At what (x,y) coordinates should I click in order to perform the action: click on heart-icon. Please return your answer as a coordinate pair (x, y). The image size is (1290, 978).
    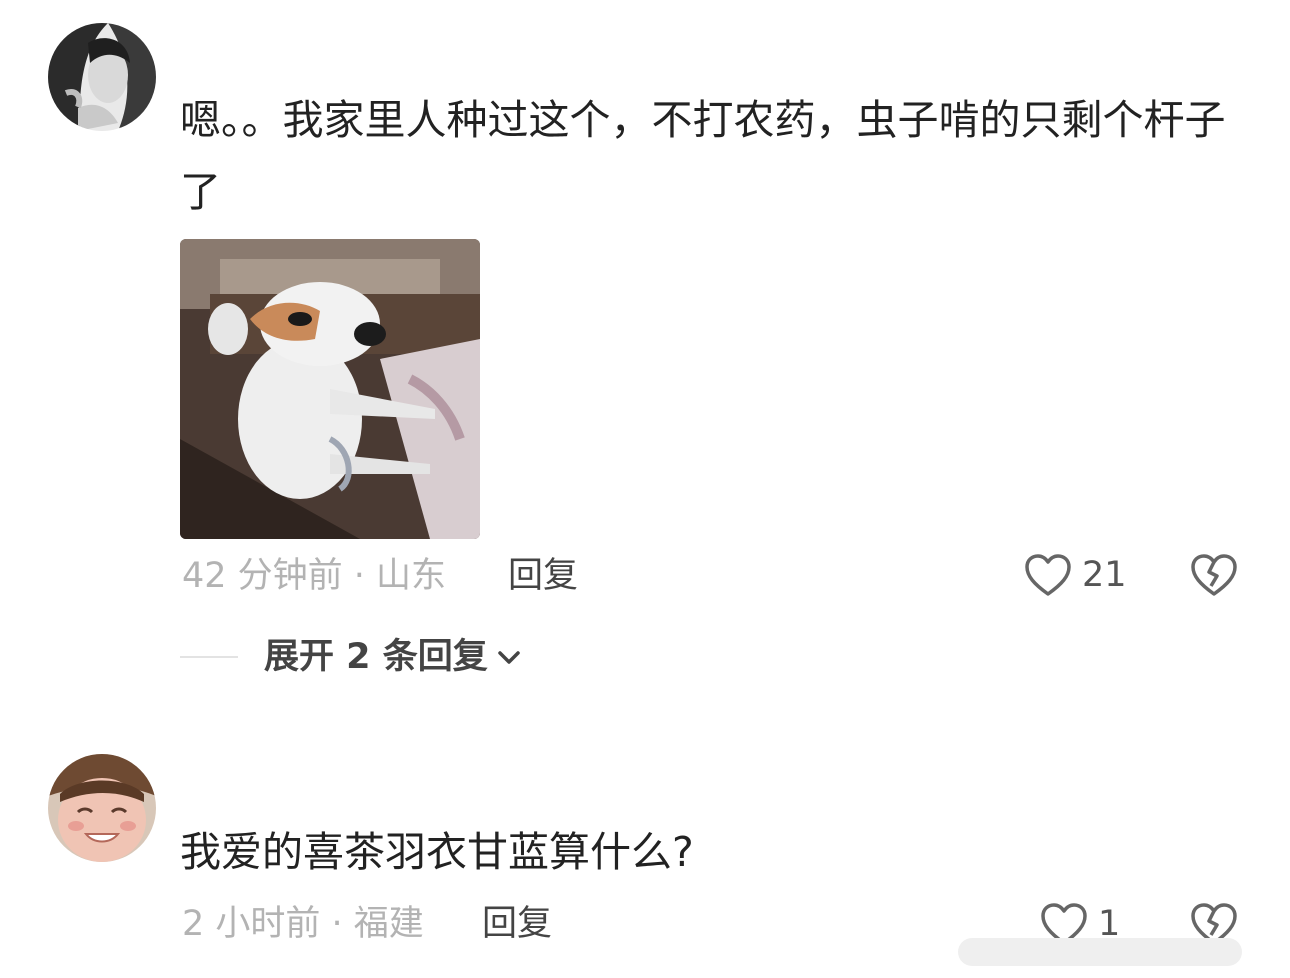
    Looking at the image, I should click on (1048, 575).